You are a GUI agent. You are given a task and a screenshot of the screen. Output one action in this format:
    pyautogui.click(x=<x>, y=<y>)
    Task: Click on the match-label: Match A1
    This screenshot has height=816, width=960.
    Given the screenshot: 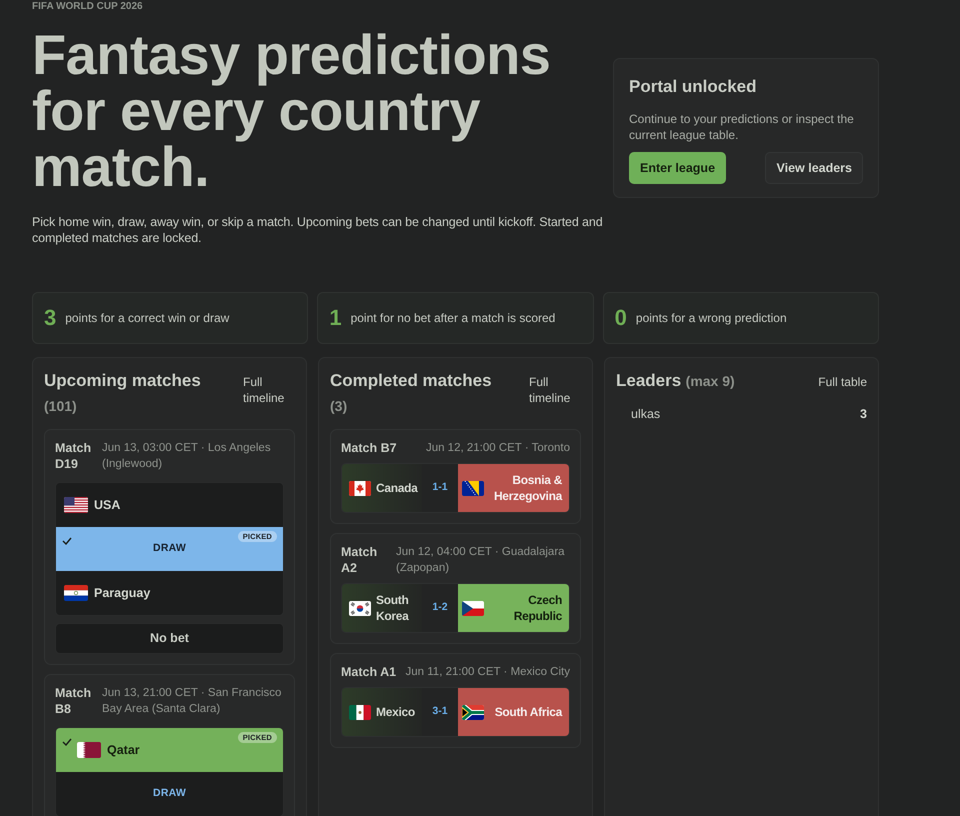 What is the action you would take?
    pyautogui.click(x=368, y=672)
    